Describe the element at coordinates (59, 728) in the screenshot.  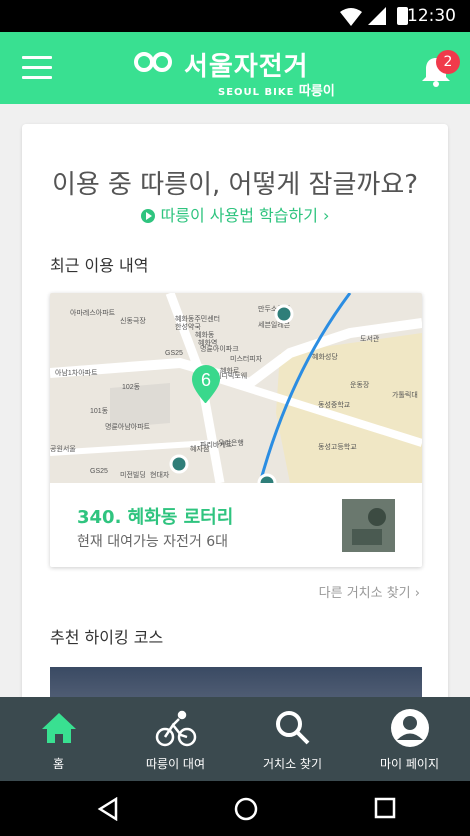
I see `home-icon` at that location.